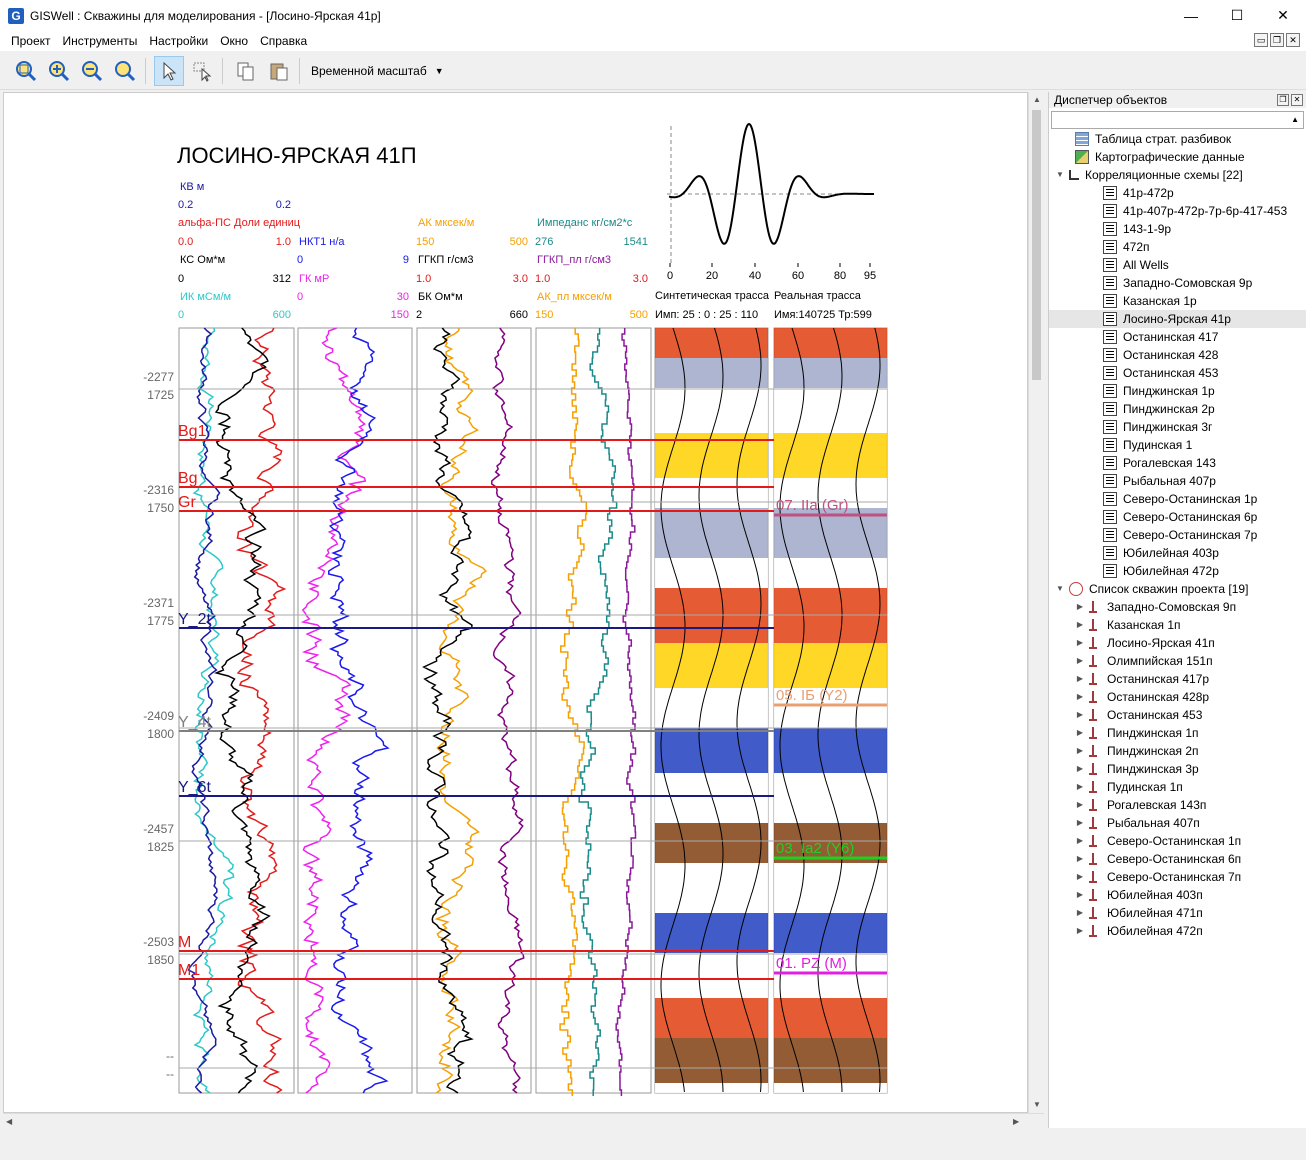 The height and width of the screenshot is (1160, 1306). I want to click on ks-curve-max: 312, so click(282, 279).